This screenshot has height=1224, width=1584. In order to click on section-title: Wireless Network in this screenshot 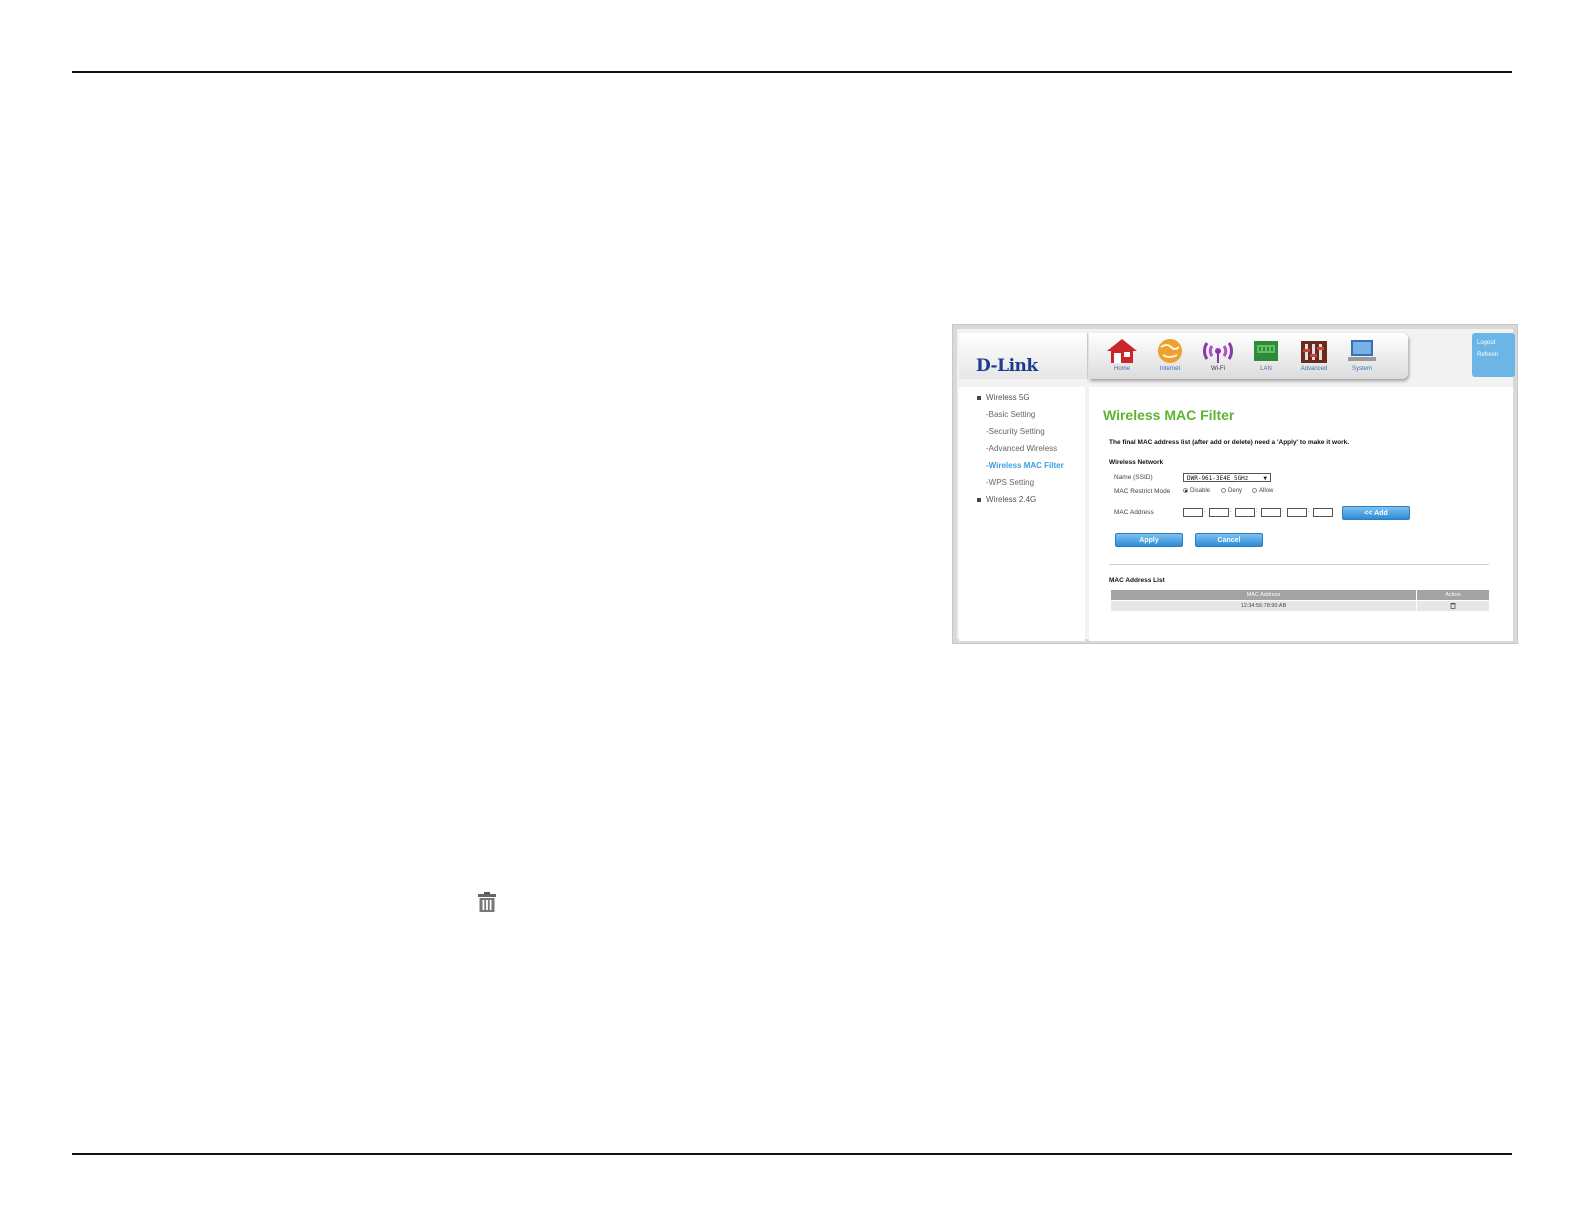, I will do `click(1136, 462)`.